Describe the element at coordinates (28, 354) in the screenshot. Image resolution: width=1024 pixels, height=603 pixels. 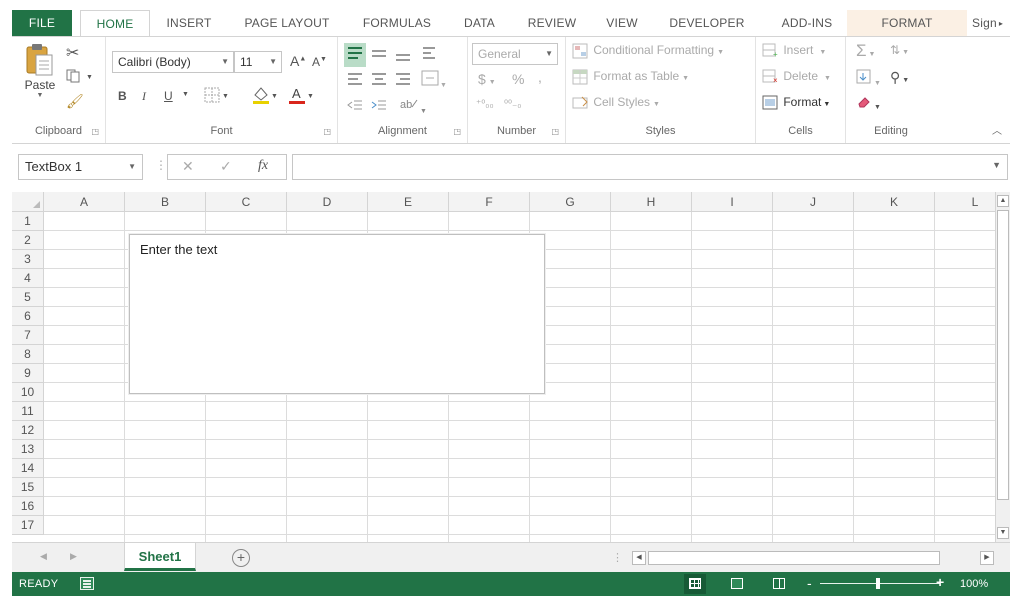
I see `row-header-8: 8` at that location.